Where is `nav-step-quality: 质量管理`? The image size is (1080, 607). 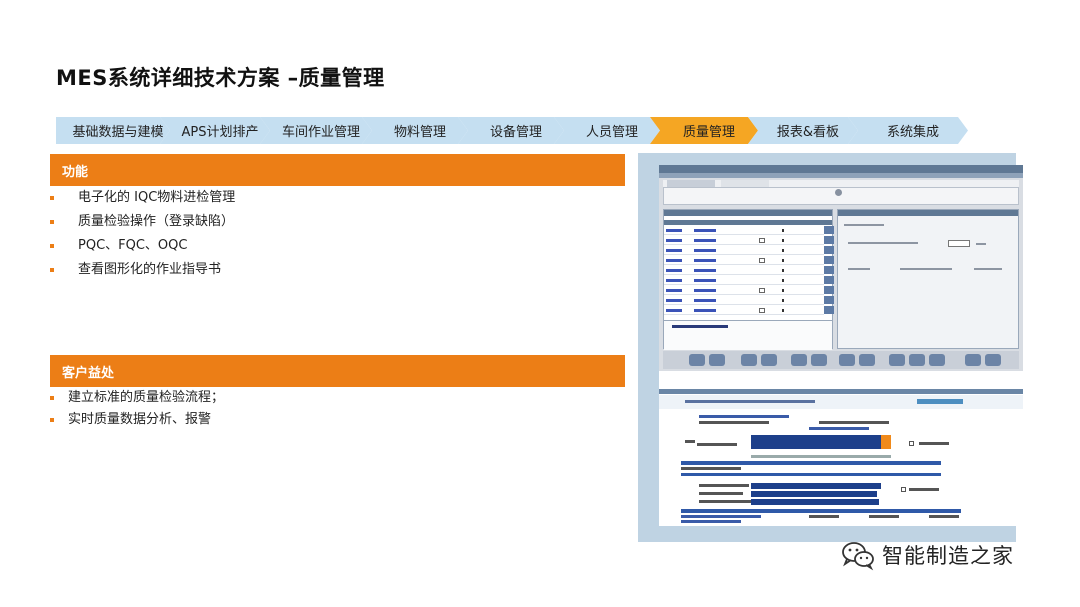
nav-step-quality: 质量管理 is located at coordinates (704, 130).